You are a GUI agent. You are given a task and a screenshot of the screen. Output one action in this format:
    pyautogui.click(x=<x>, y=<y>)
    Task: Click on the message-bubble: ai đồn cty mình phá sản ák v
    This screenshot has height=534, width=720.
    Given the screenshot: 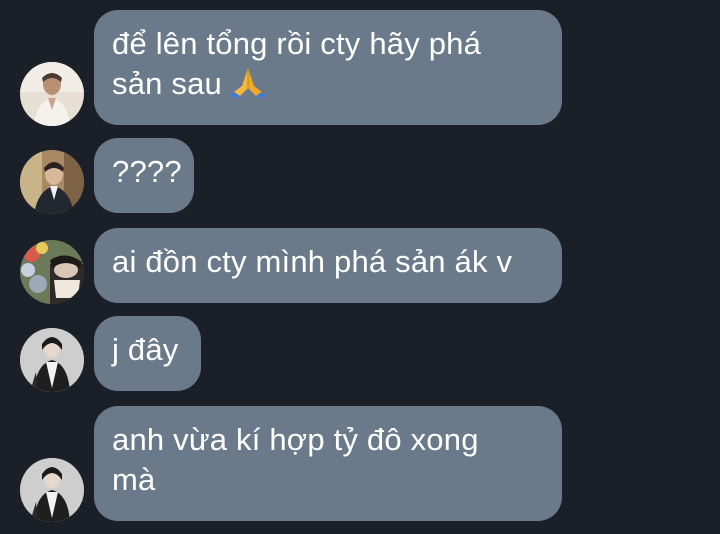 What is the action you would take?
    pyautogui.click(x=328, y=265)
    